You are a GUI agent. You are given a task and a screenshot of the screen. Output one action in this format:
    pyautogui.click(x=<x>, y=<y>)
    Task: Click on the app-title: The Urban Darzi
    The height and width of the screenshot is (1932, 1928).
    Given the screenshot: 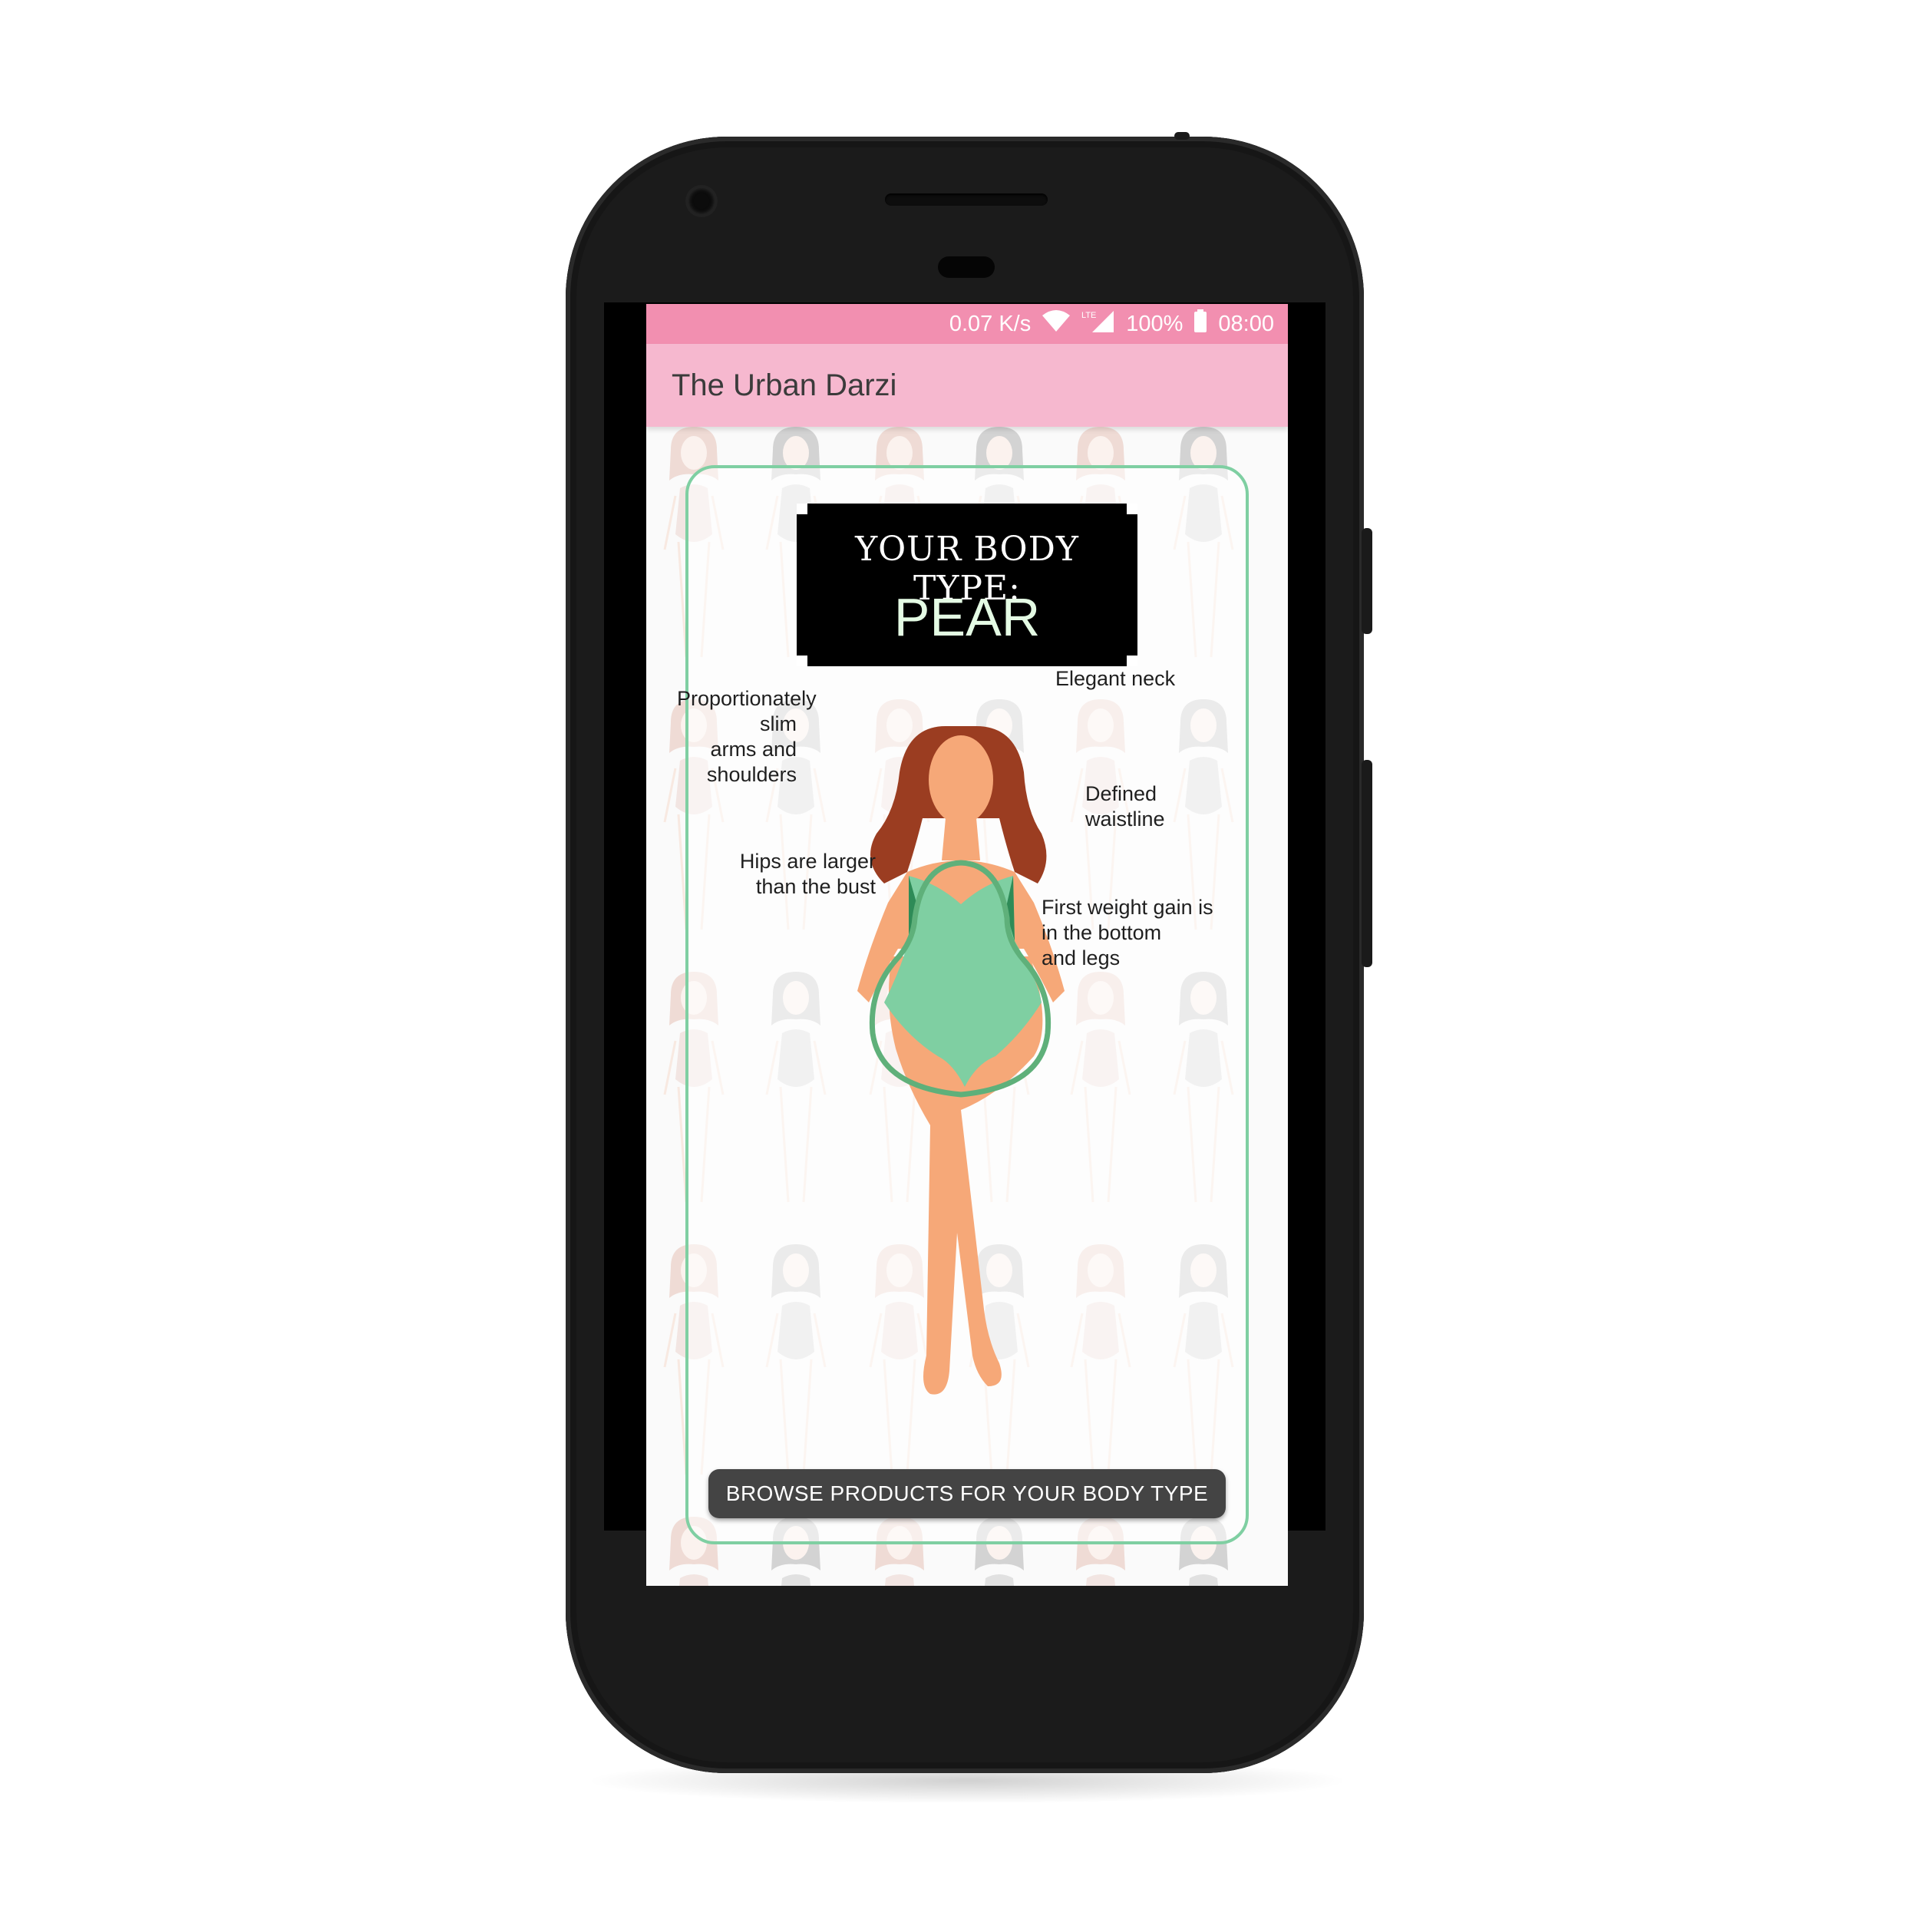 What is the action you would take?
    pyautogui.click(x=785, y=385)
    